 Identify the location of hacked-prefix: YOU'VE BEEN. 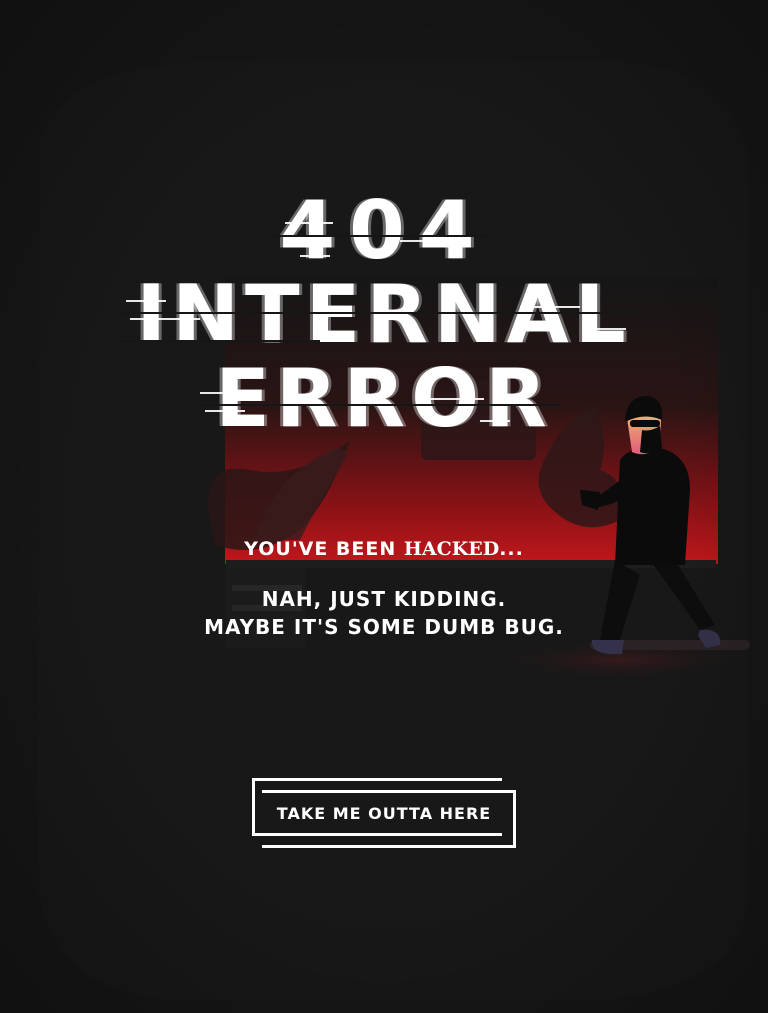
(324, 549).